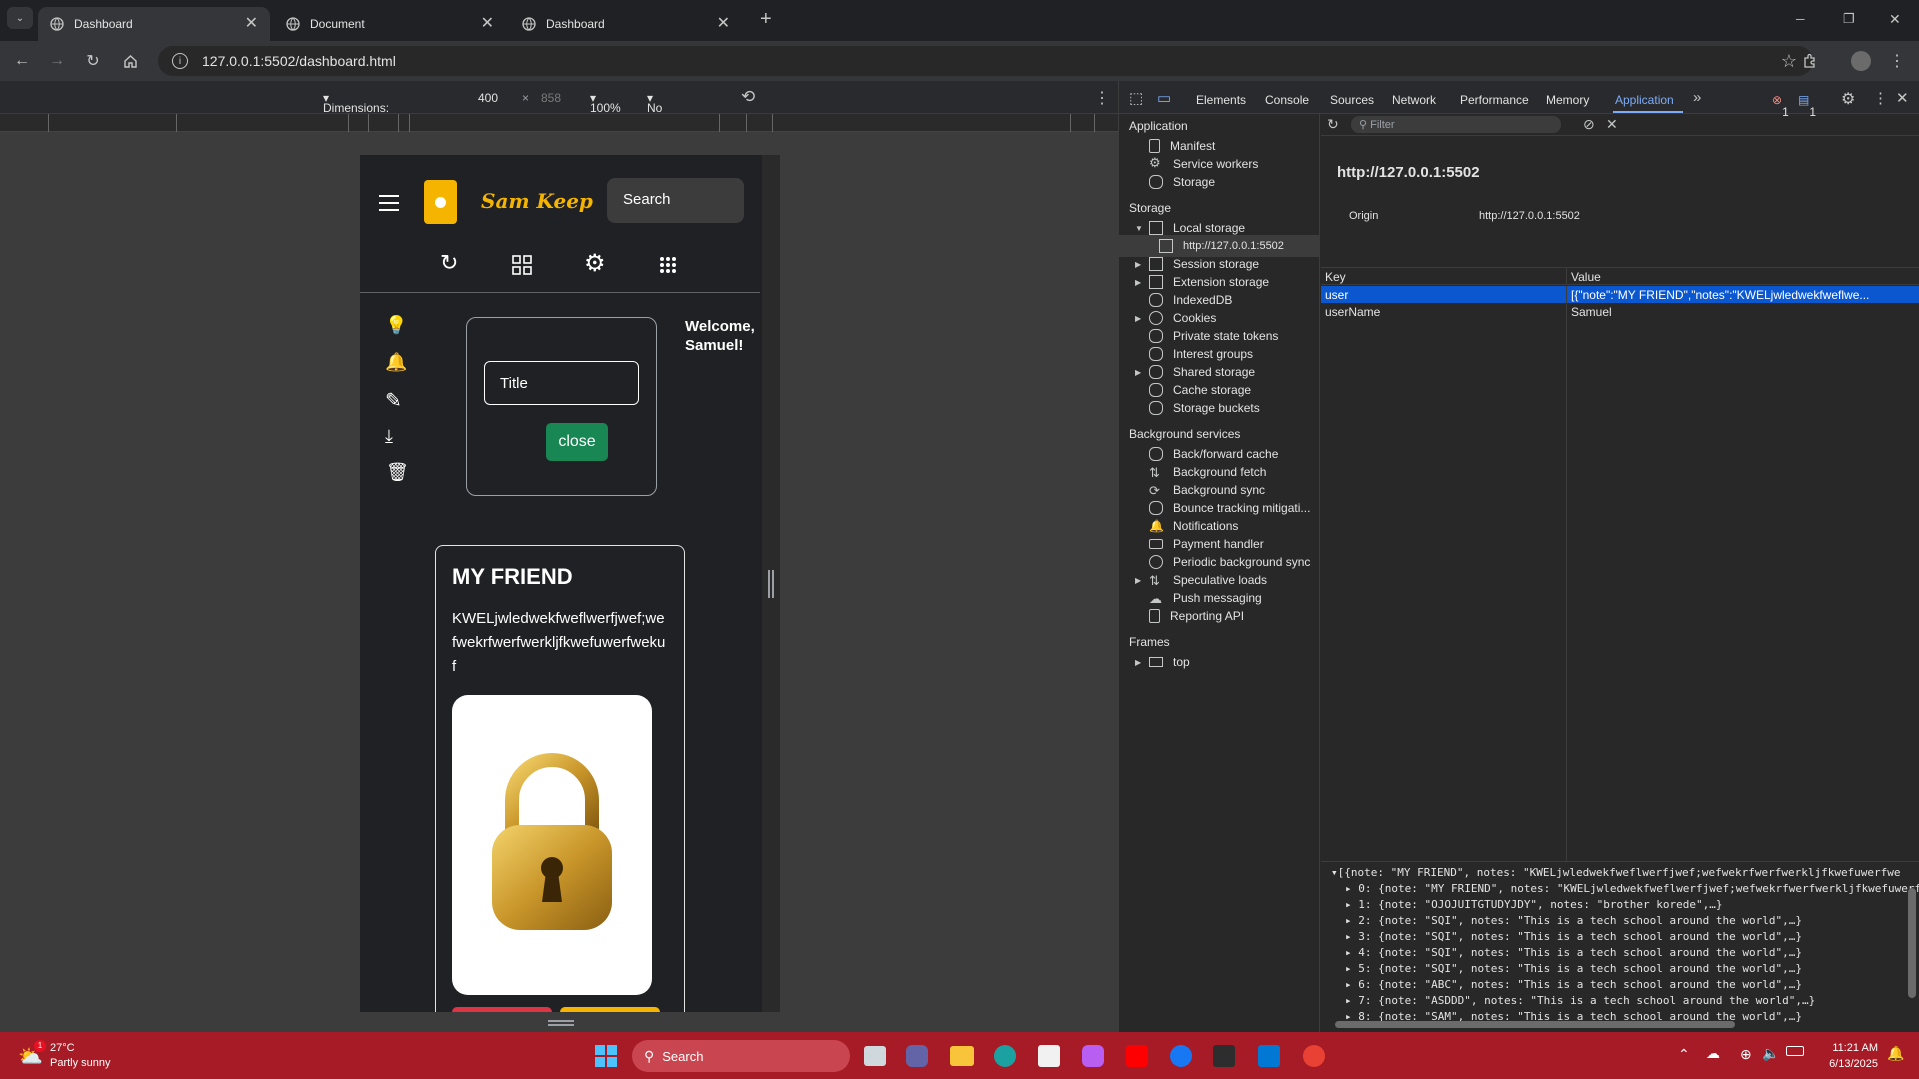 The height and width of the screenshot is (1079, 1919). What do you see at coordinates (154, 24) in the screenshot?
I see `tab-dashboard-active: Dashboard ✕` at bounding box center [154, 24].